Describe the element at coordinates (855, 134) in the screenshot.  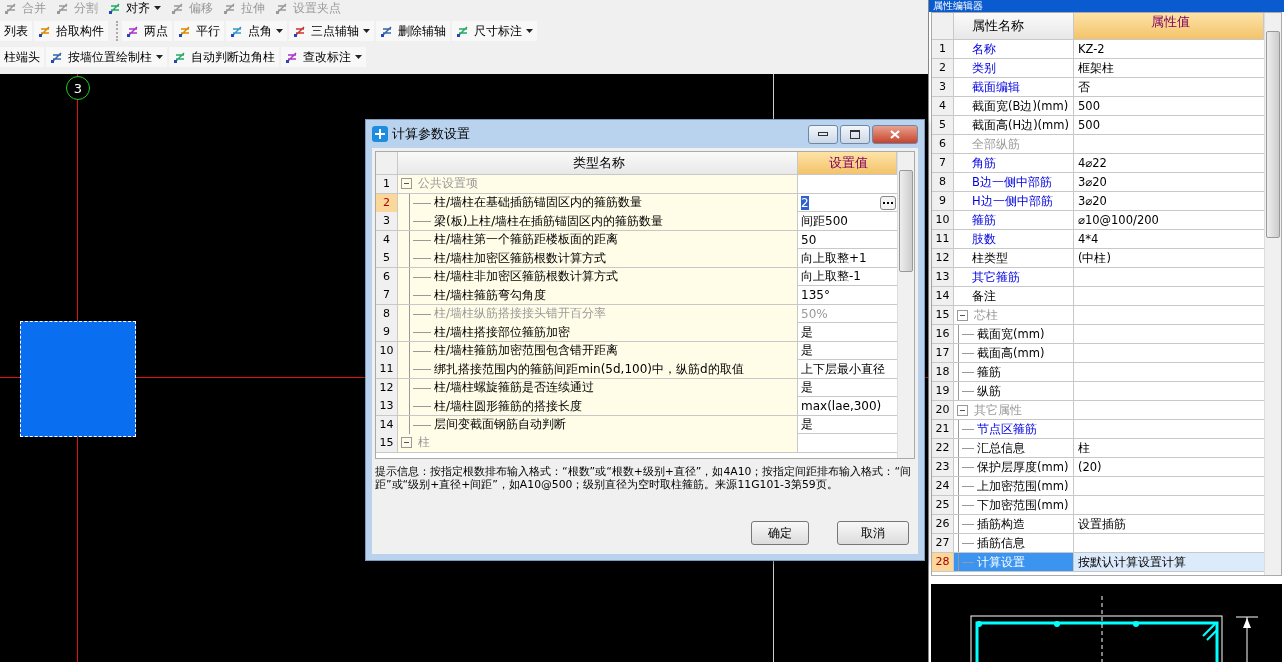
I see `maximize-button` at that location.